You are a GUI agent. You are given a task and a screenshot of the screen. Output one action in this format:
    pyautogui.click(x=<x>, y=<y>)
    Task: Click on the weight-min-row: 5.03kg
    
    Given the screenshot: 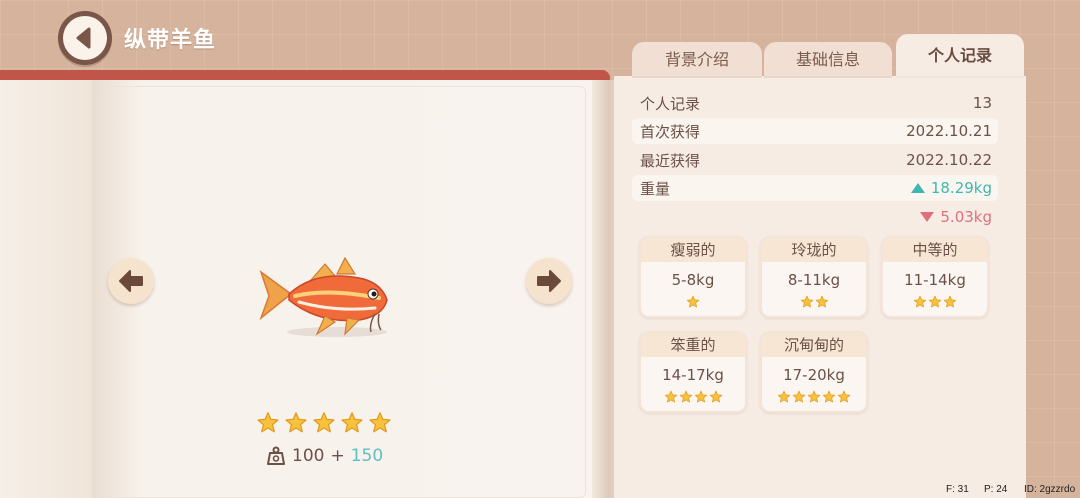 What is the action you would take?
    pyautogui.click(x=815, y=217)
    